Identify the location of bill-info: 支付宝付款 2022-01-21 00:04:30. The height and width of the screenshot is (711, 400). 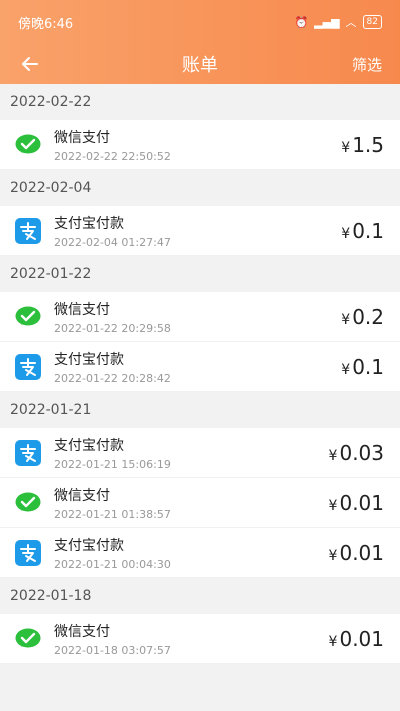
(191, 553).